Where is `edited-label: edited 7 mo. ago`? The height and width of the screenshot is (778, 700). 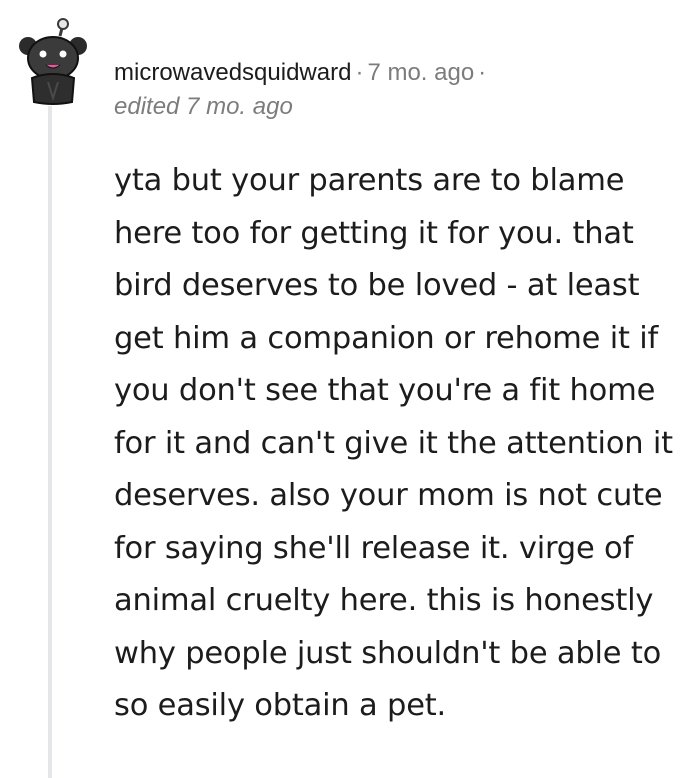
edited-label: edited 7 mo. ago is located at coordinates (203, 106).